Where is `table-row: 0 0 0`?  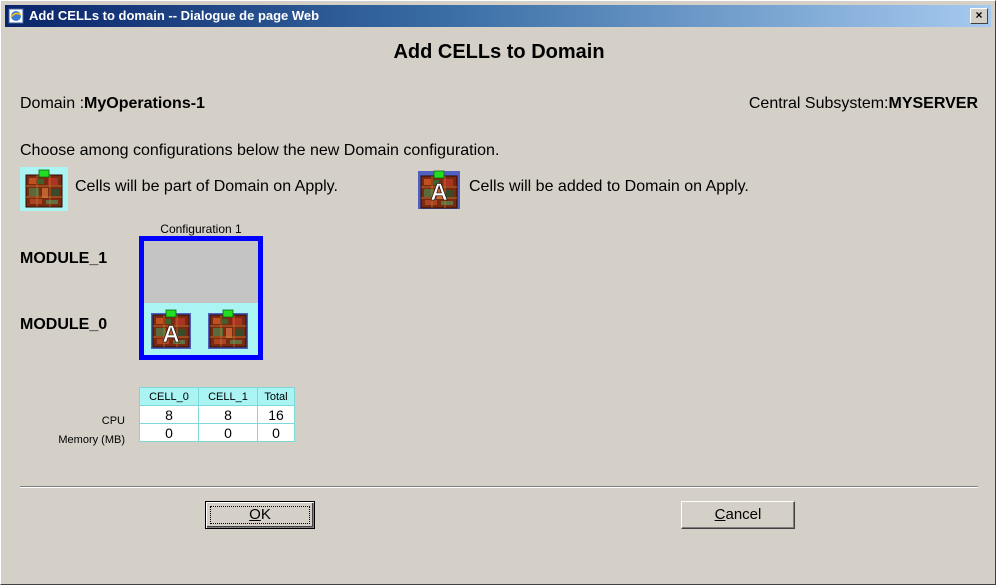 table-row: 0 0 0 is located at coordinates (217, 432).